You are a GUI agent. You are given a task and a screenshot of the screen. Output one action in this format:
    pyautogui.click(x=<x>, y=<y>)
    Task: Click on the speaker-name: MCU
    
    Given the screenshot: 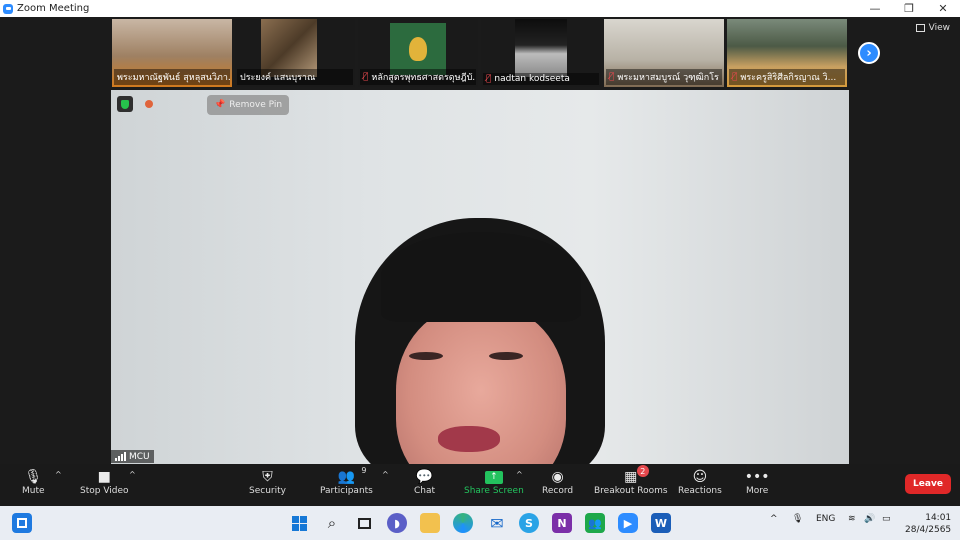 What is the action you would take?
    pyautogui.click(x=139, y=456)
    